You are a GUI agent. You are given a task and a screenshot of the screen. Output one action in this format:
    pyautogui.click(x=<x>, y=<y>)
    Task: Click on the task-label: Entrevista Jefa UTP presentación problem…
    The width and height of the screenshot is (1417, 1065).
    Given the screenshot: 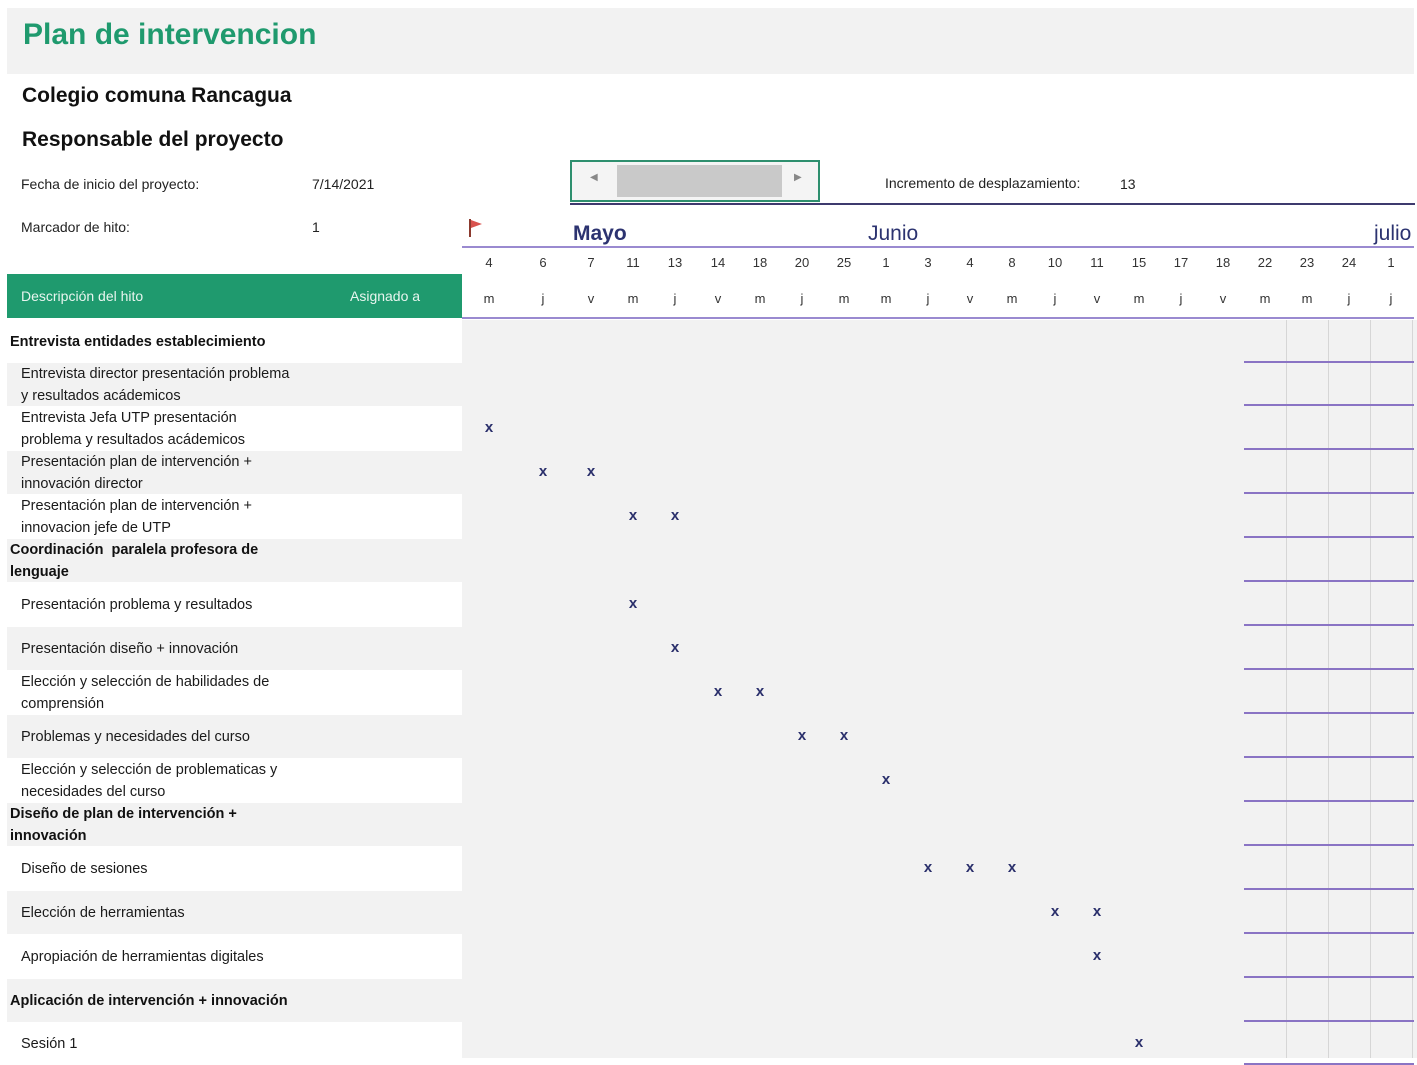 What is the action you would take?
    pyautogui.click(x=133, y=429)
    